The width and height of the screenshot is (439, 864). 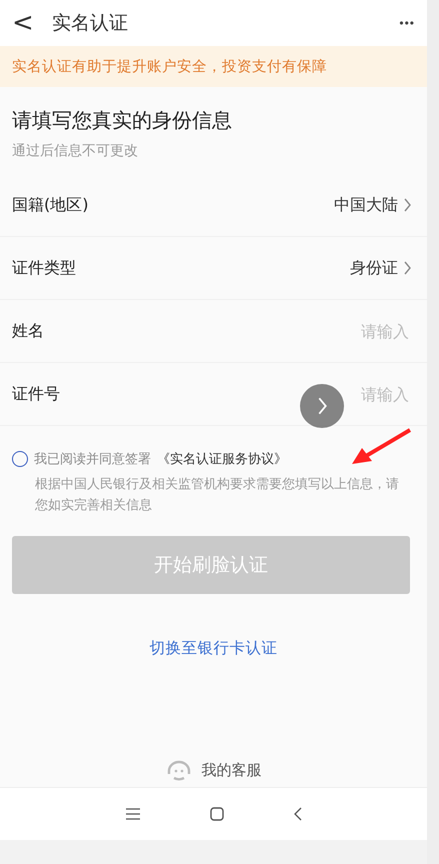 What do you see at coordinates (380, 268) in the screenshot?
I see `select-field: 身份证` at bounding box center [380, 268].